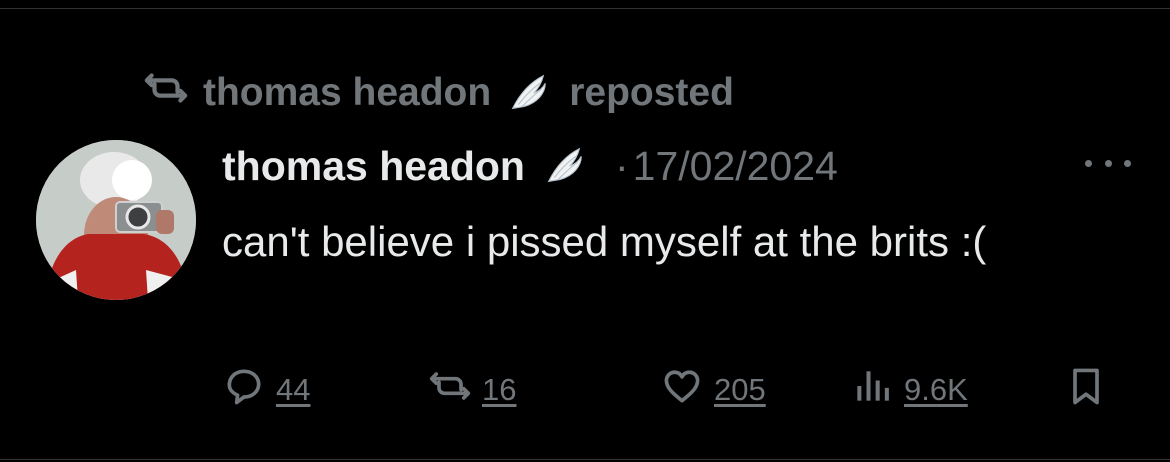  I want to click on reposter-name: thomas headon, so click(347, 93).